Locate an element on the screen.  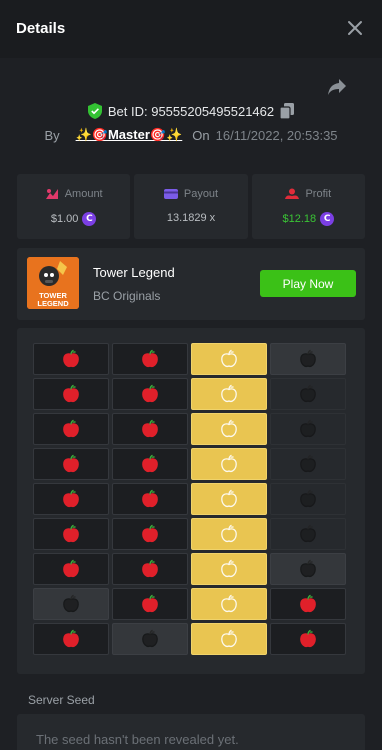
amount-icon is located at coordinates (51, 194).